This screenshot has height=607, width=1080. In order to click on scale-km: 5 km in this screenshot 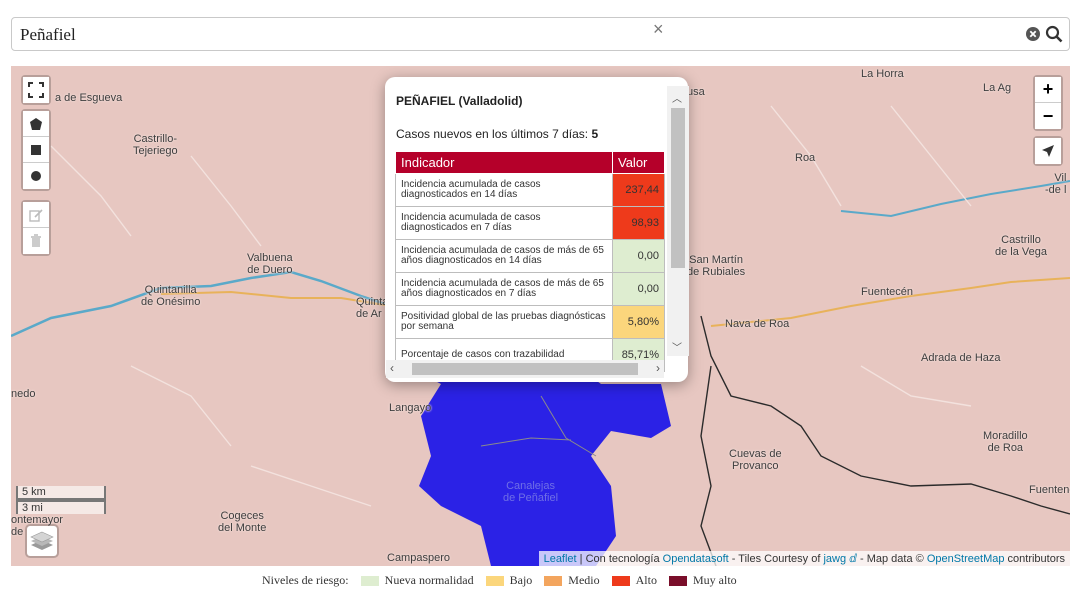, I will do `click(61, 493)`.